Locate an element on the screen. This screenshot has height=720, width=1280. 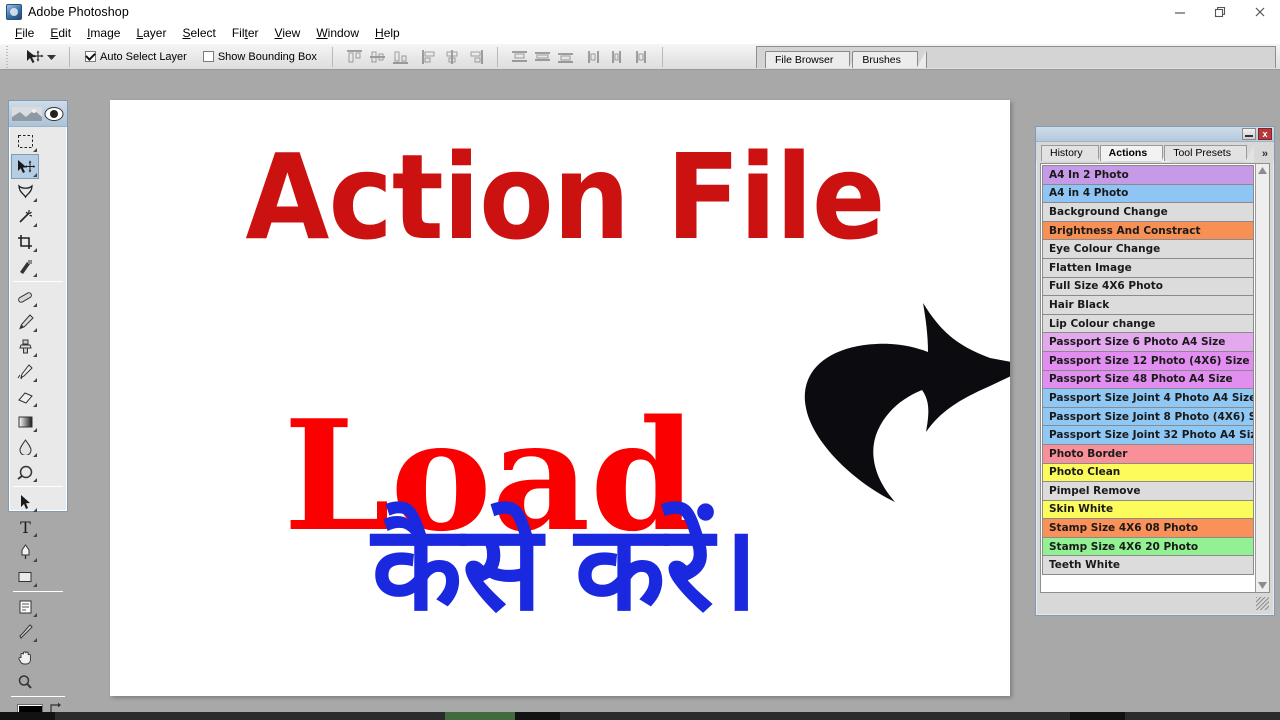
tool-dodge is located at coordinates (25, 471).